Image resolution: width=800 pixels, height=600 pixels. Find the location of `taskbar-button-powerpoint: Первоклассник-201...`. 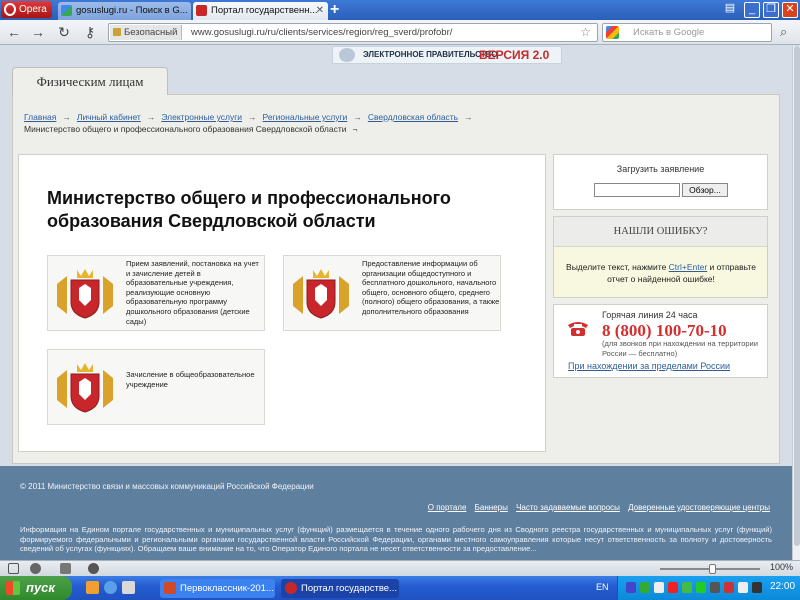

taskbar-button-powerpoint: Первоклассник-201... is located at coordinates (217, 588).